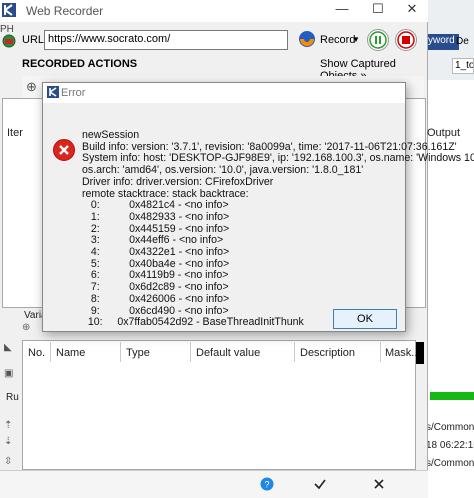  I want to click on error-message-line: 10: 0x7ffab0542d92 - BaseThreadInitThunk, so click(193, 322).